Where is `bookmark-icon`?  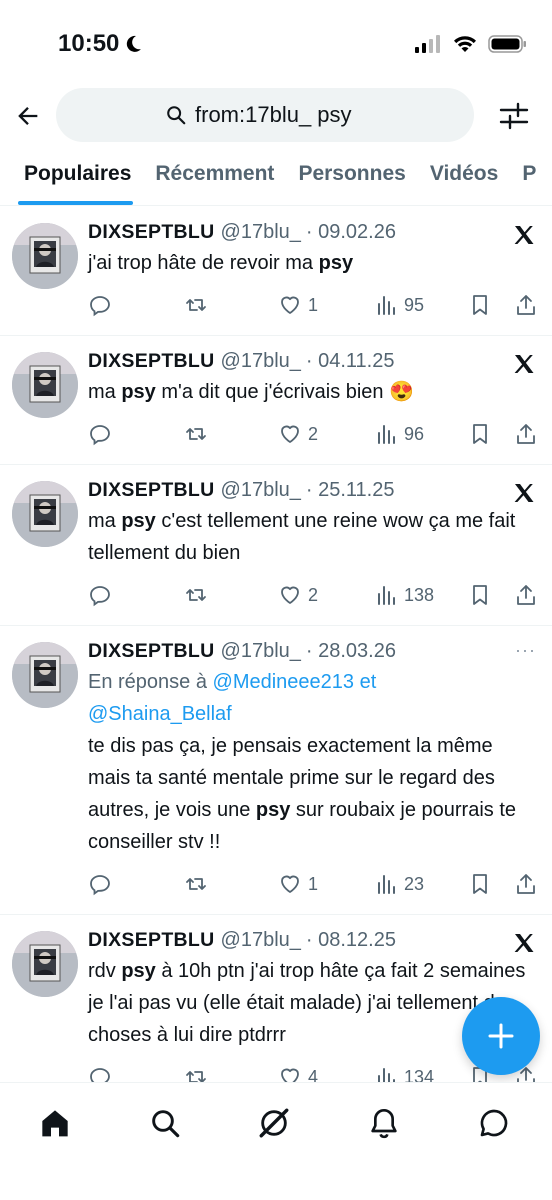
bookmark-icon is located at coordinates (480, 595).